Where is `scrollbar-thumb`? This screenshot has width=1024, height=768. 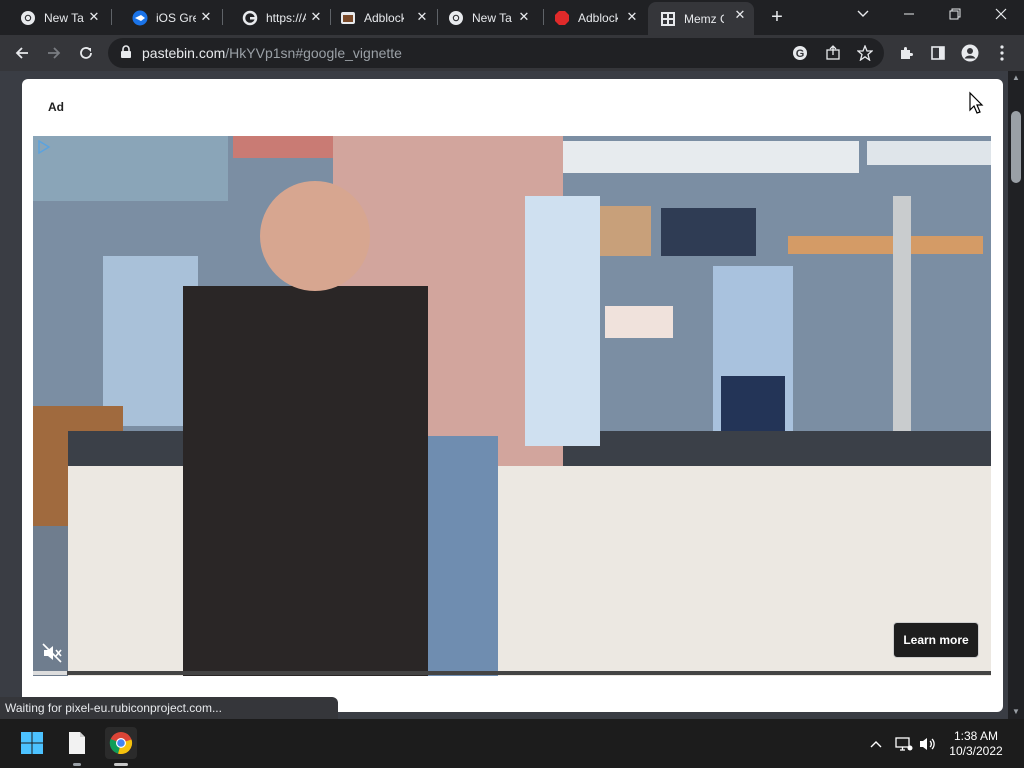 scrollbar-thumb is located at coordinates (1016, 147).